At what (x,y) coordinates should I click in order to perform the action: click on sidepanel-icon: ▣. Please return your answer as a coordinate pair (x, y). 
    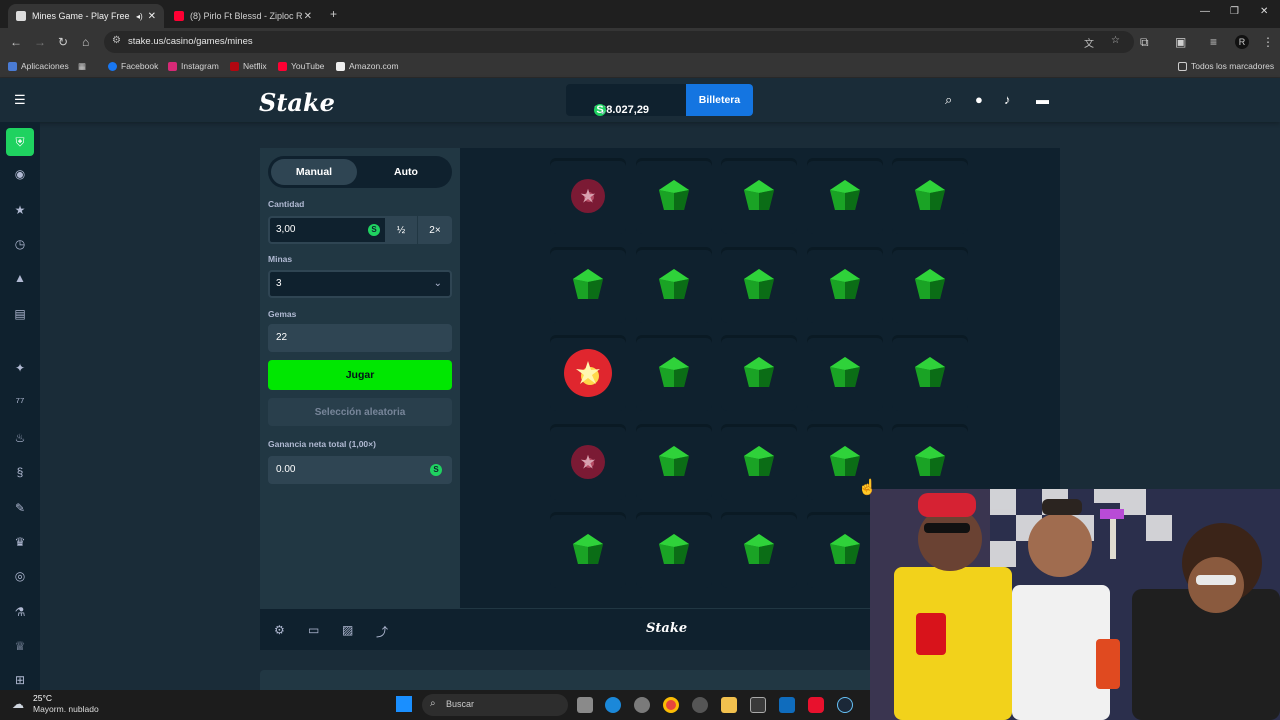
    Looking at the image, I should click on (1180, 42).